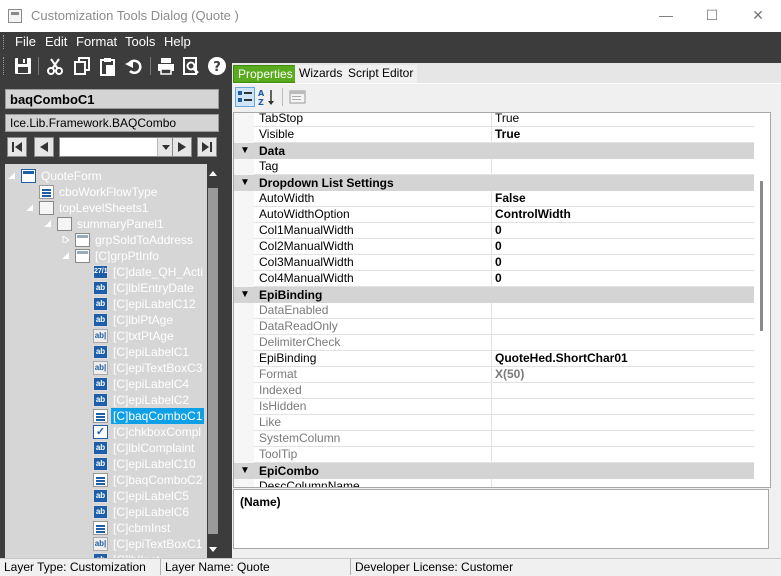  Describe the element at coordinates (291, 295) in the screenshot. I see `property-category-label: EpiBinding` at that location.